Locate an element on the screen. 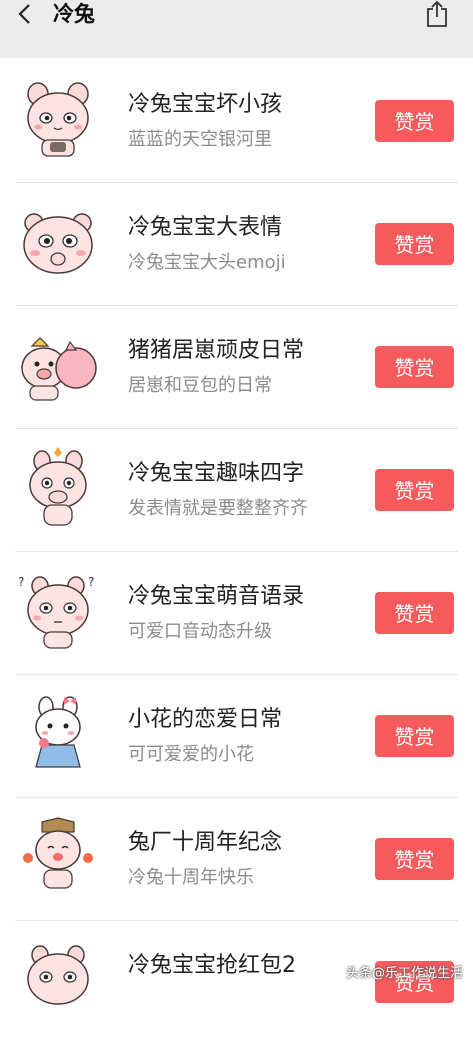 The width and height of the screenshot is (473, 1044). list-item: 兔厂十周年纪念 冷兔十周年快乐 赞赏 is located at coordinates (236, 859).